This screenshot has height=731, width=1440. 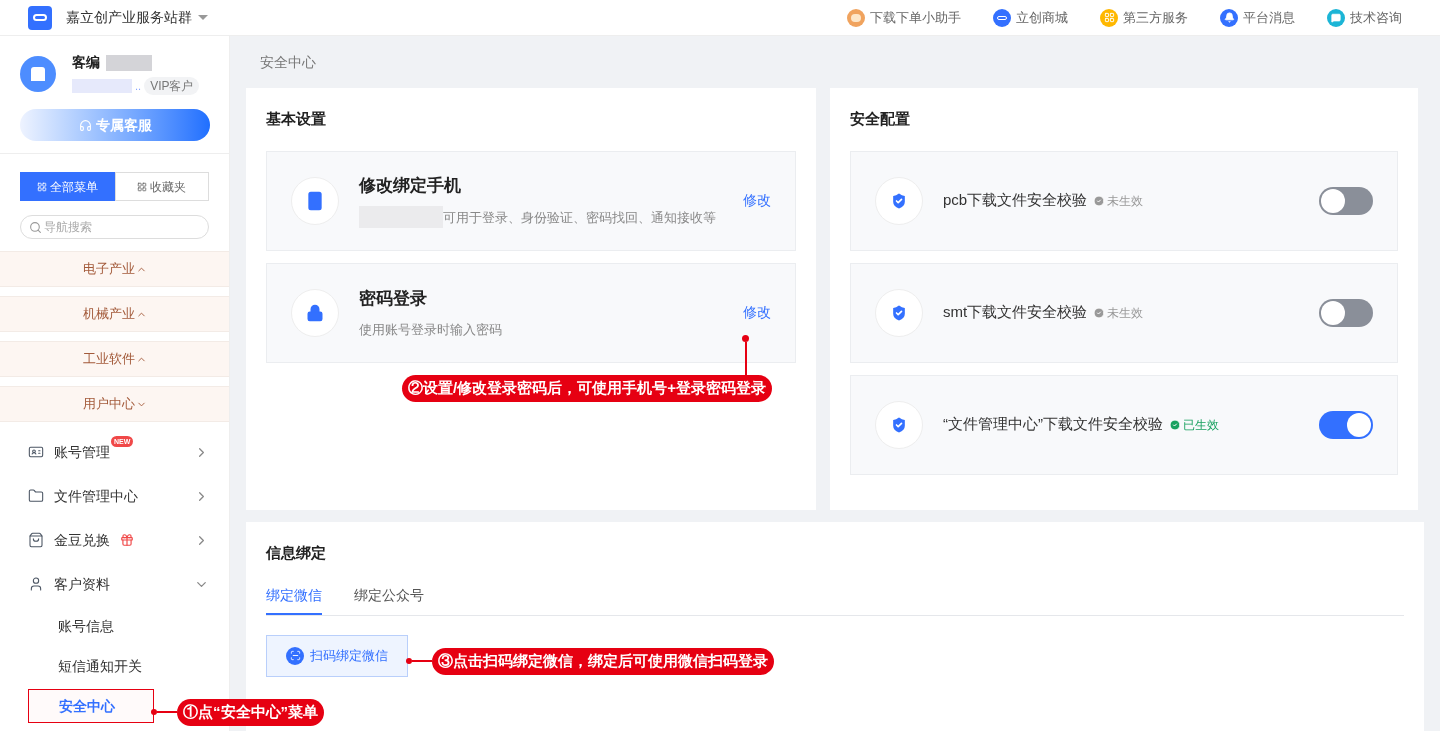 What do you see at coordinates (114, 359) in the screenshot?
I see `menu-section: 工业软件` at bounding box center [114, 359].